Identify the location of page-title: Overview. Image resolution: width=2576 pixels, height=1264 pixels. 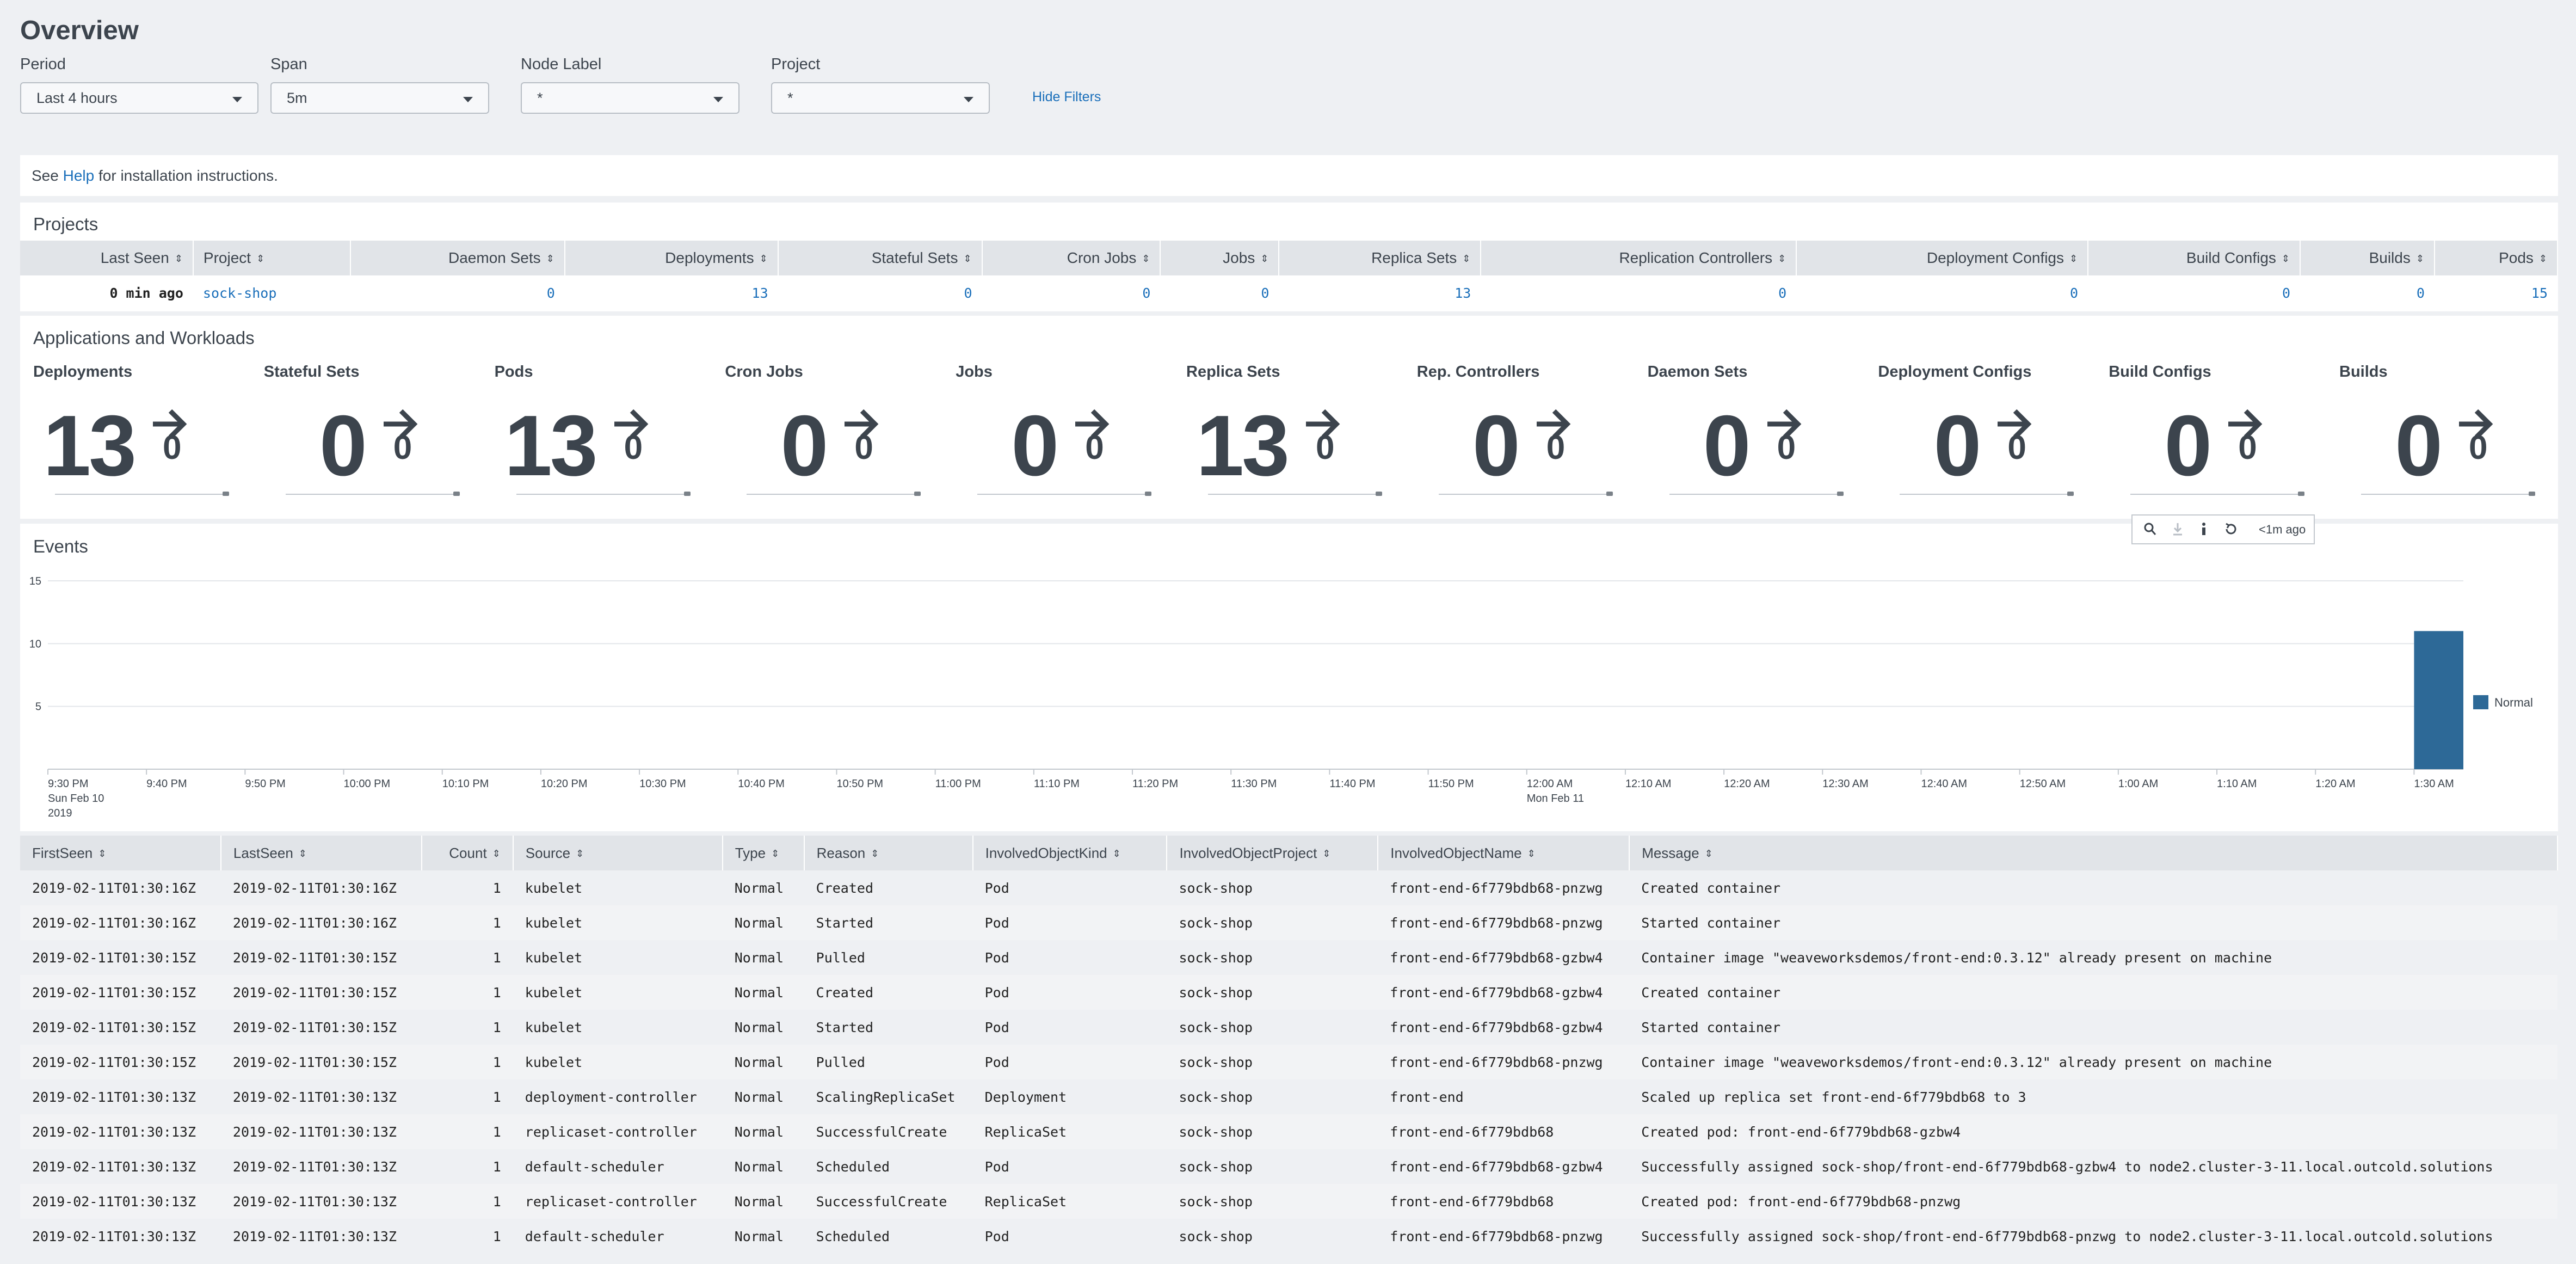
(79, 30).